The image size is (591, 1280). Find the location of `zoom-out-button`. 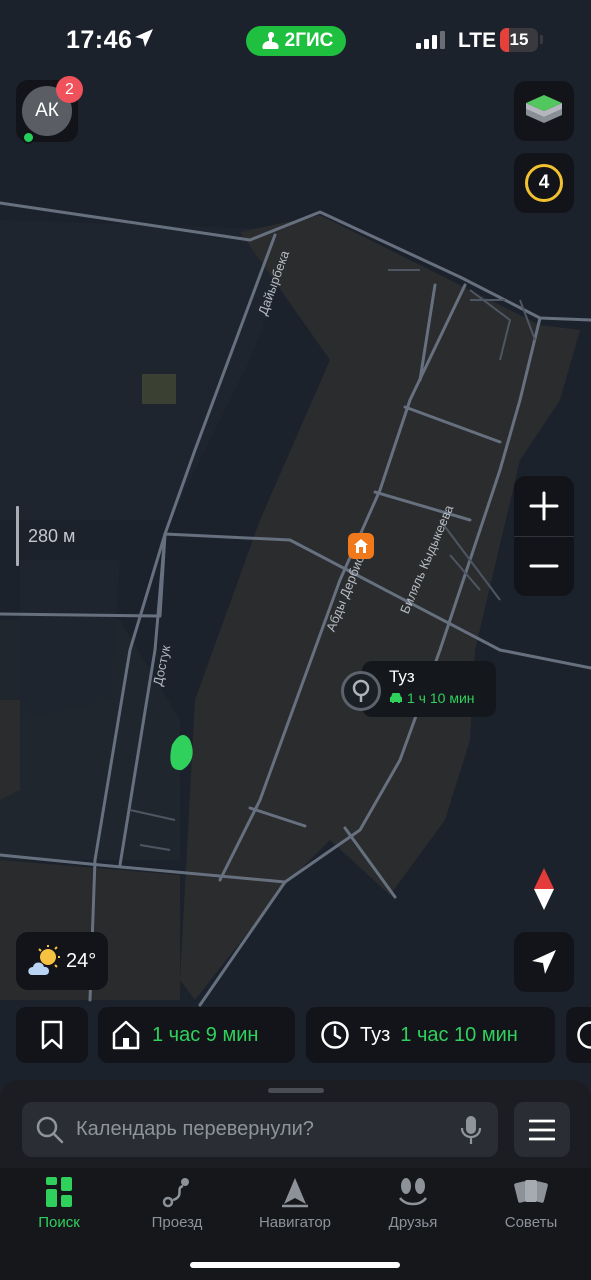

zoom-out-button is located at coordinates (544, 566).